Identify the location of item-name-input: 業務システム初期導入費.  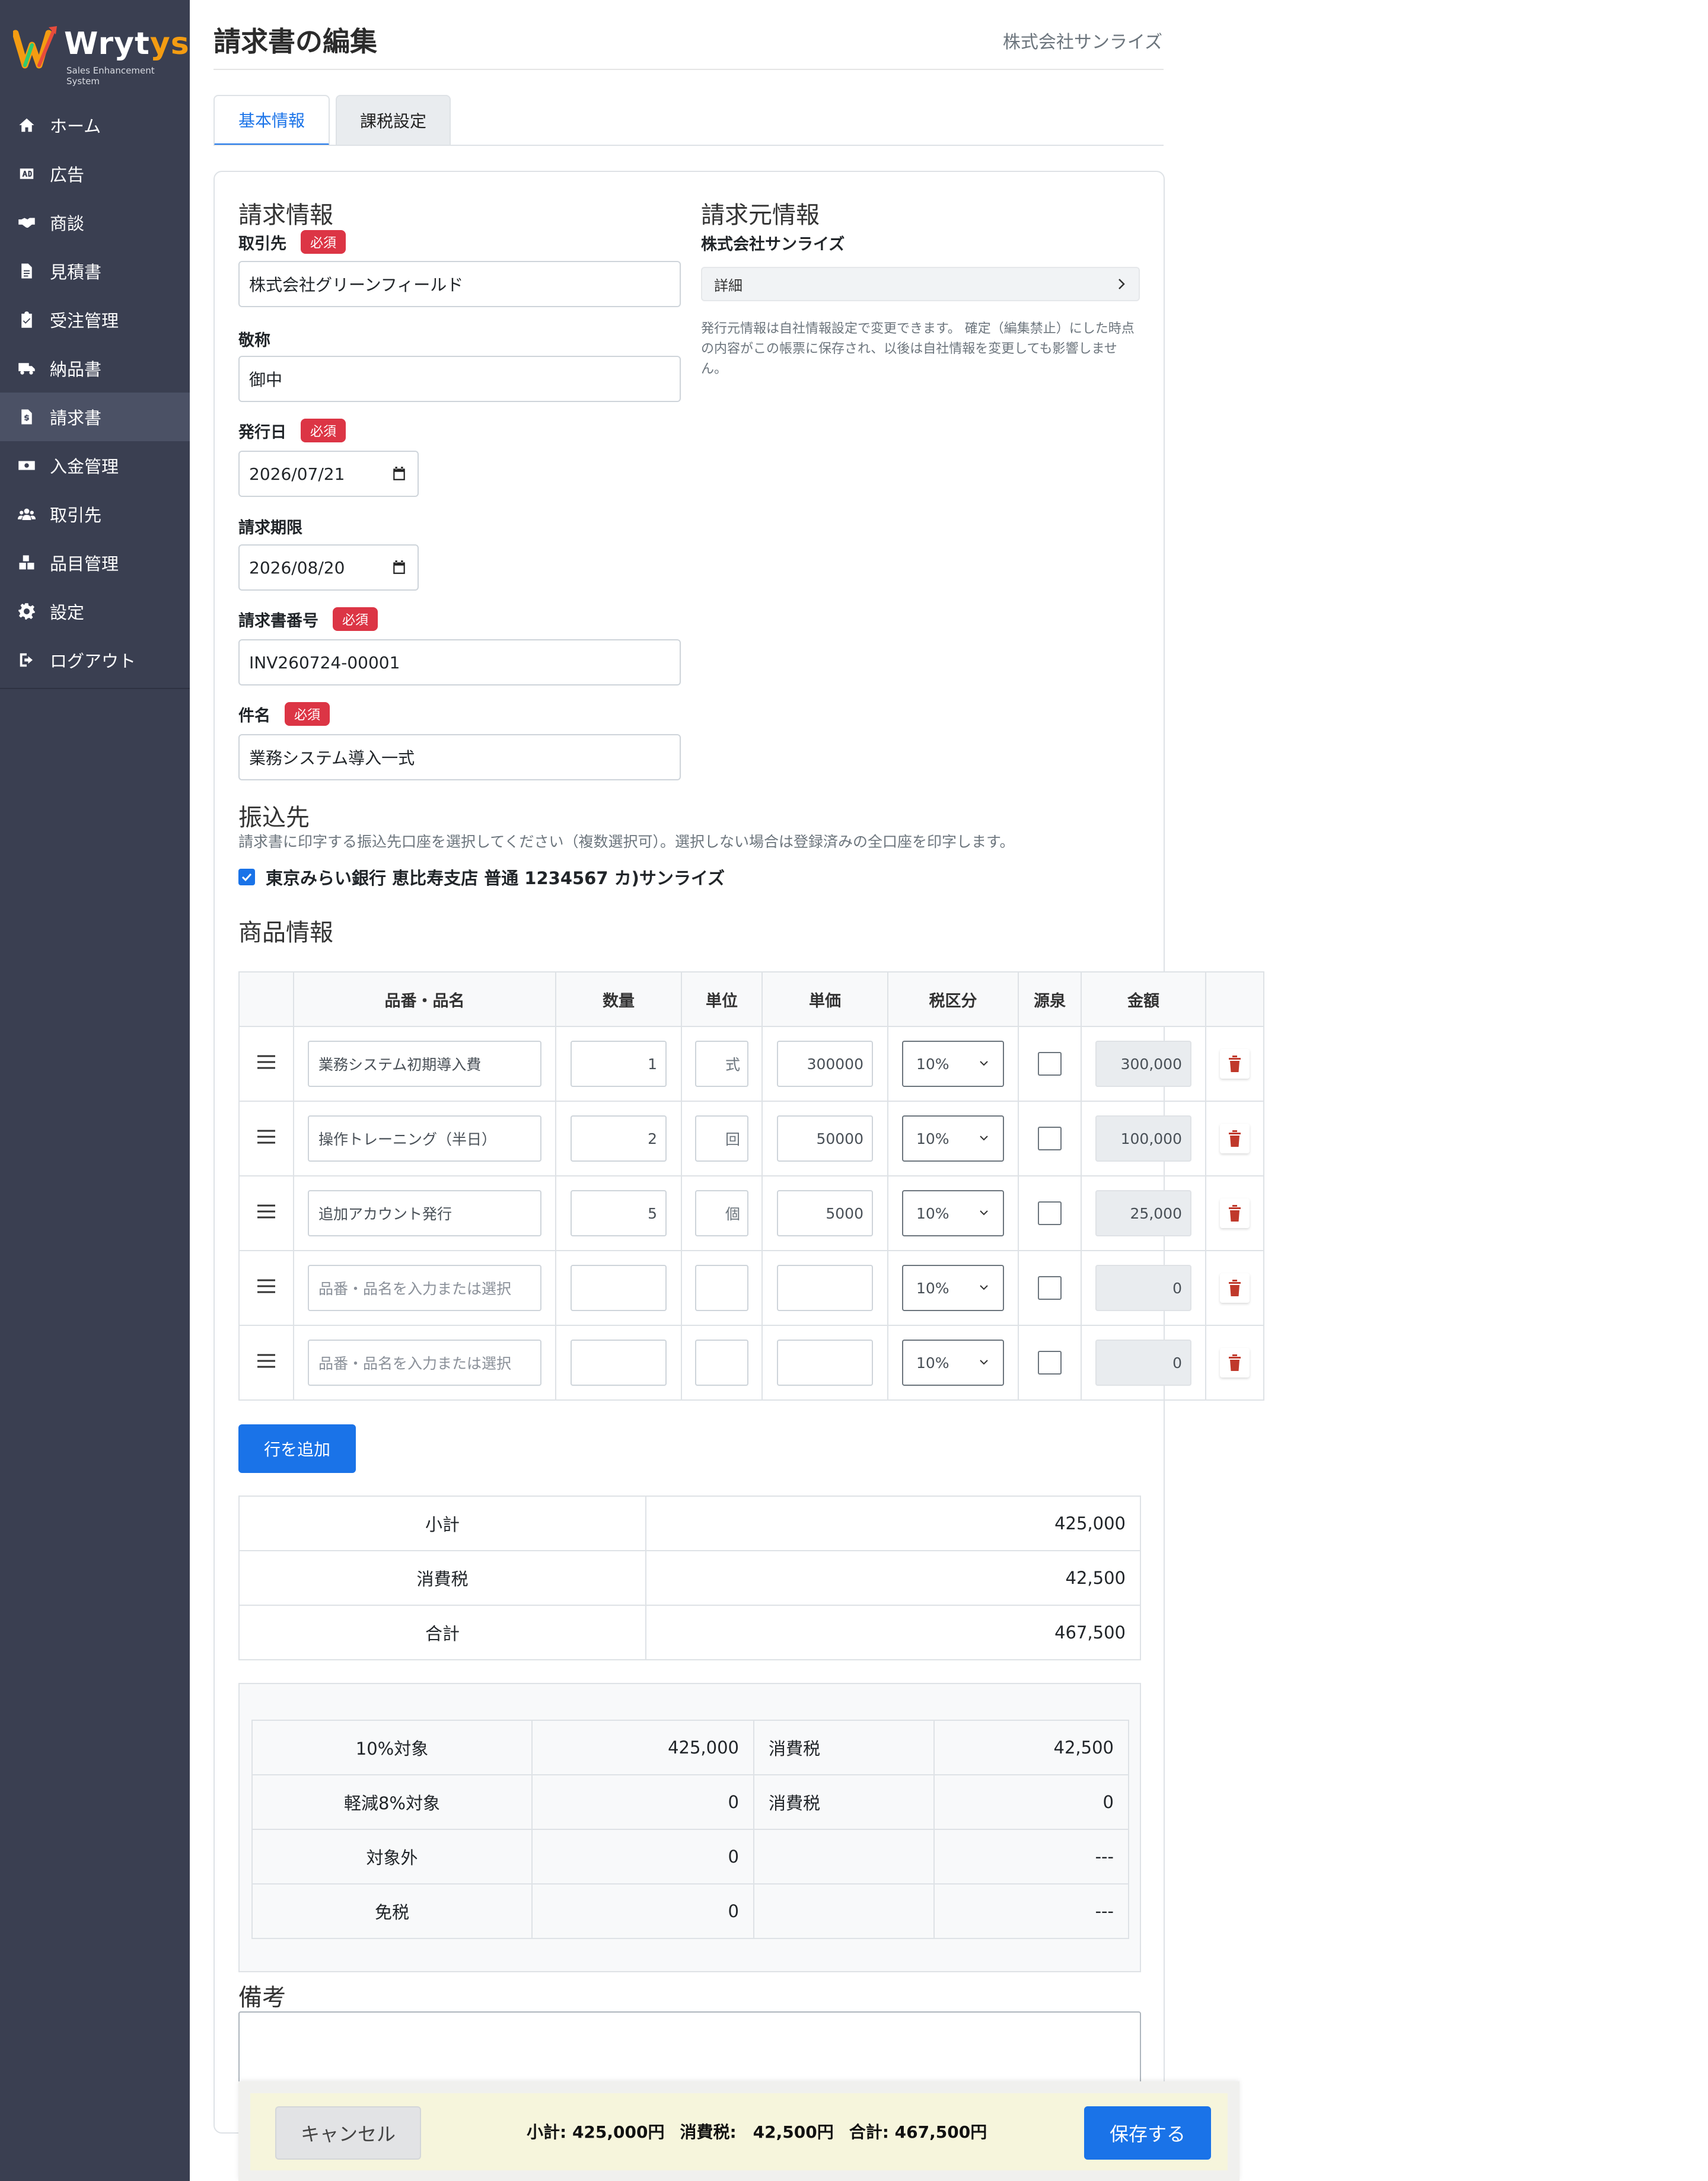
(425, 1064).